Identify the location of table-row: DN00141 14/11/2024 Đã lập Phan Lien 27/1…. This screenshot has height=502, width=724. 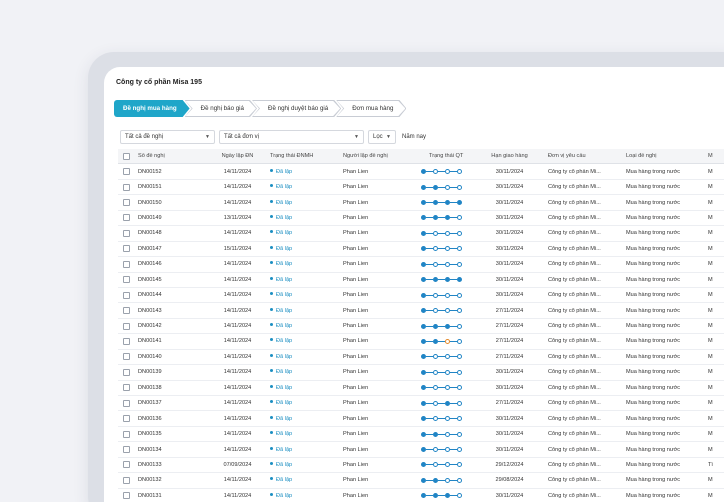
(421, 342).